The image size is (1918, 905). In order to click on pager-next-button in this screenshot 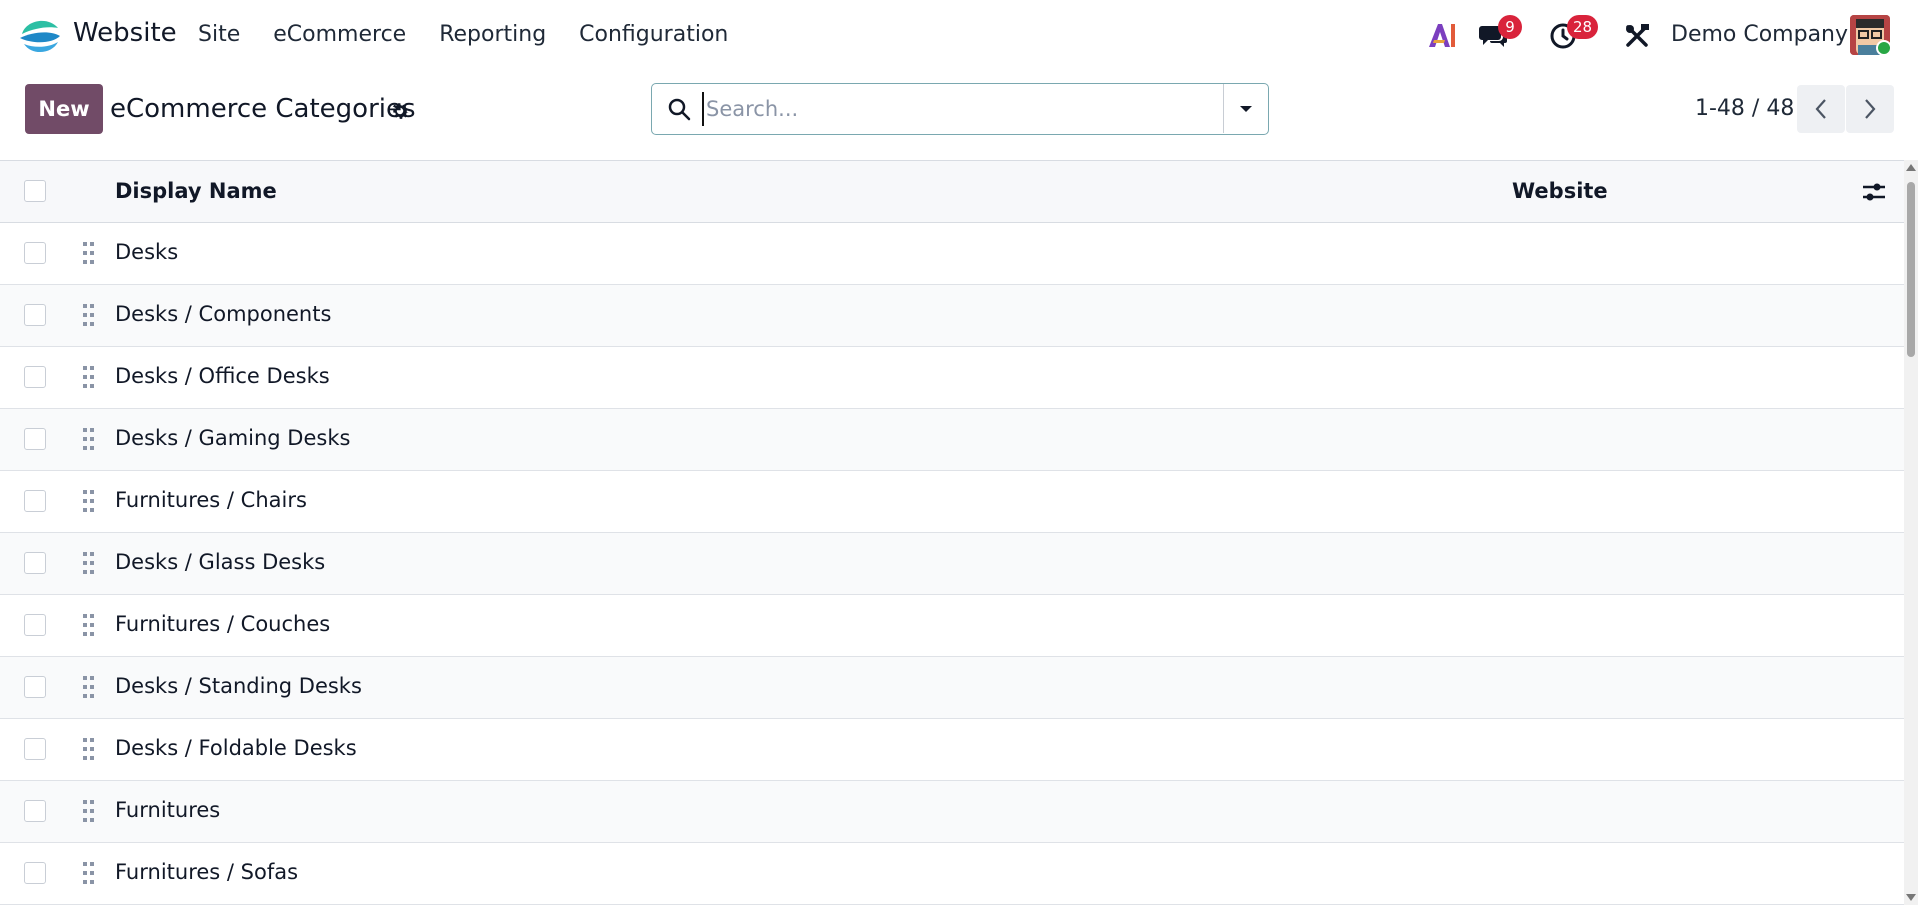, I will do `click(1870, 109)`.